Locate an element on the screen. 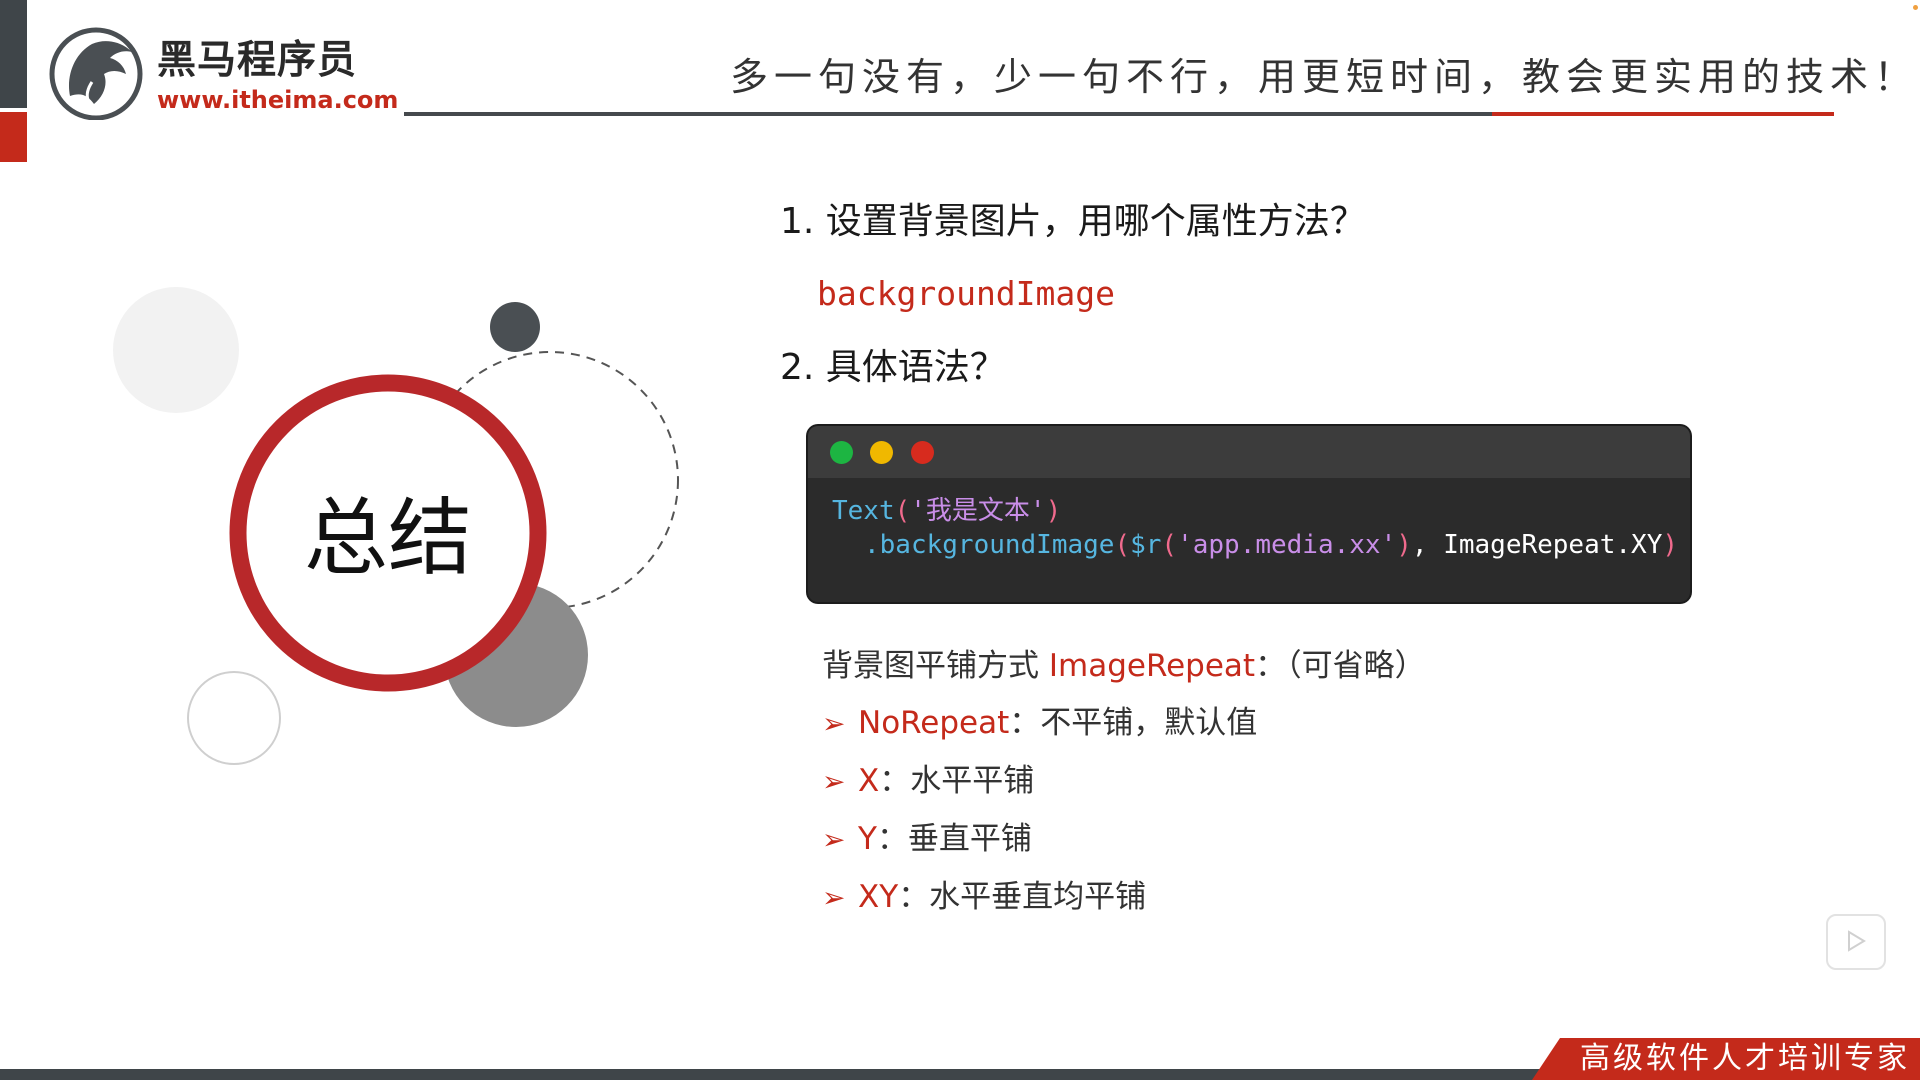 The height and width of the screenshot is (1080, 1920). code-token: $r is located at coordinates (1146, 545).